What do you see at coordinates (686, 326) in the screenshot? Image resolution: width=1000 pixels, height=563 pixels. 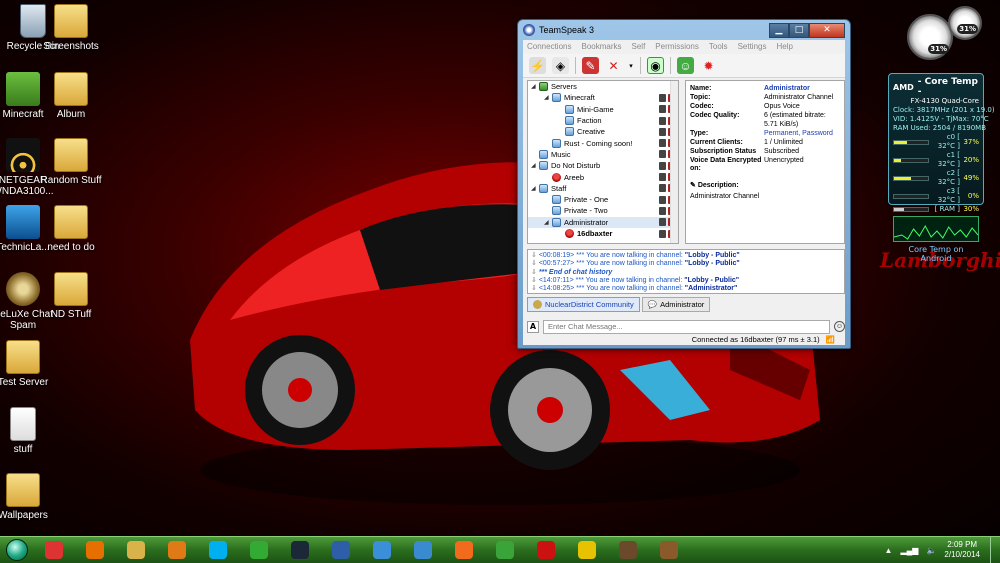 I see `chat-message-input` at bounding box center [686, 326].